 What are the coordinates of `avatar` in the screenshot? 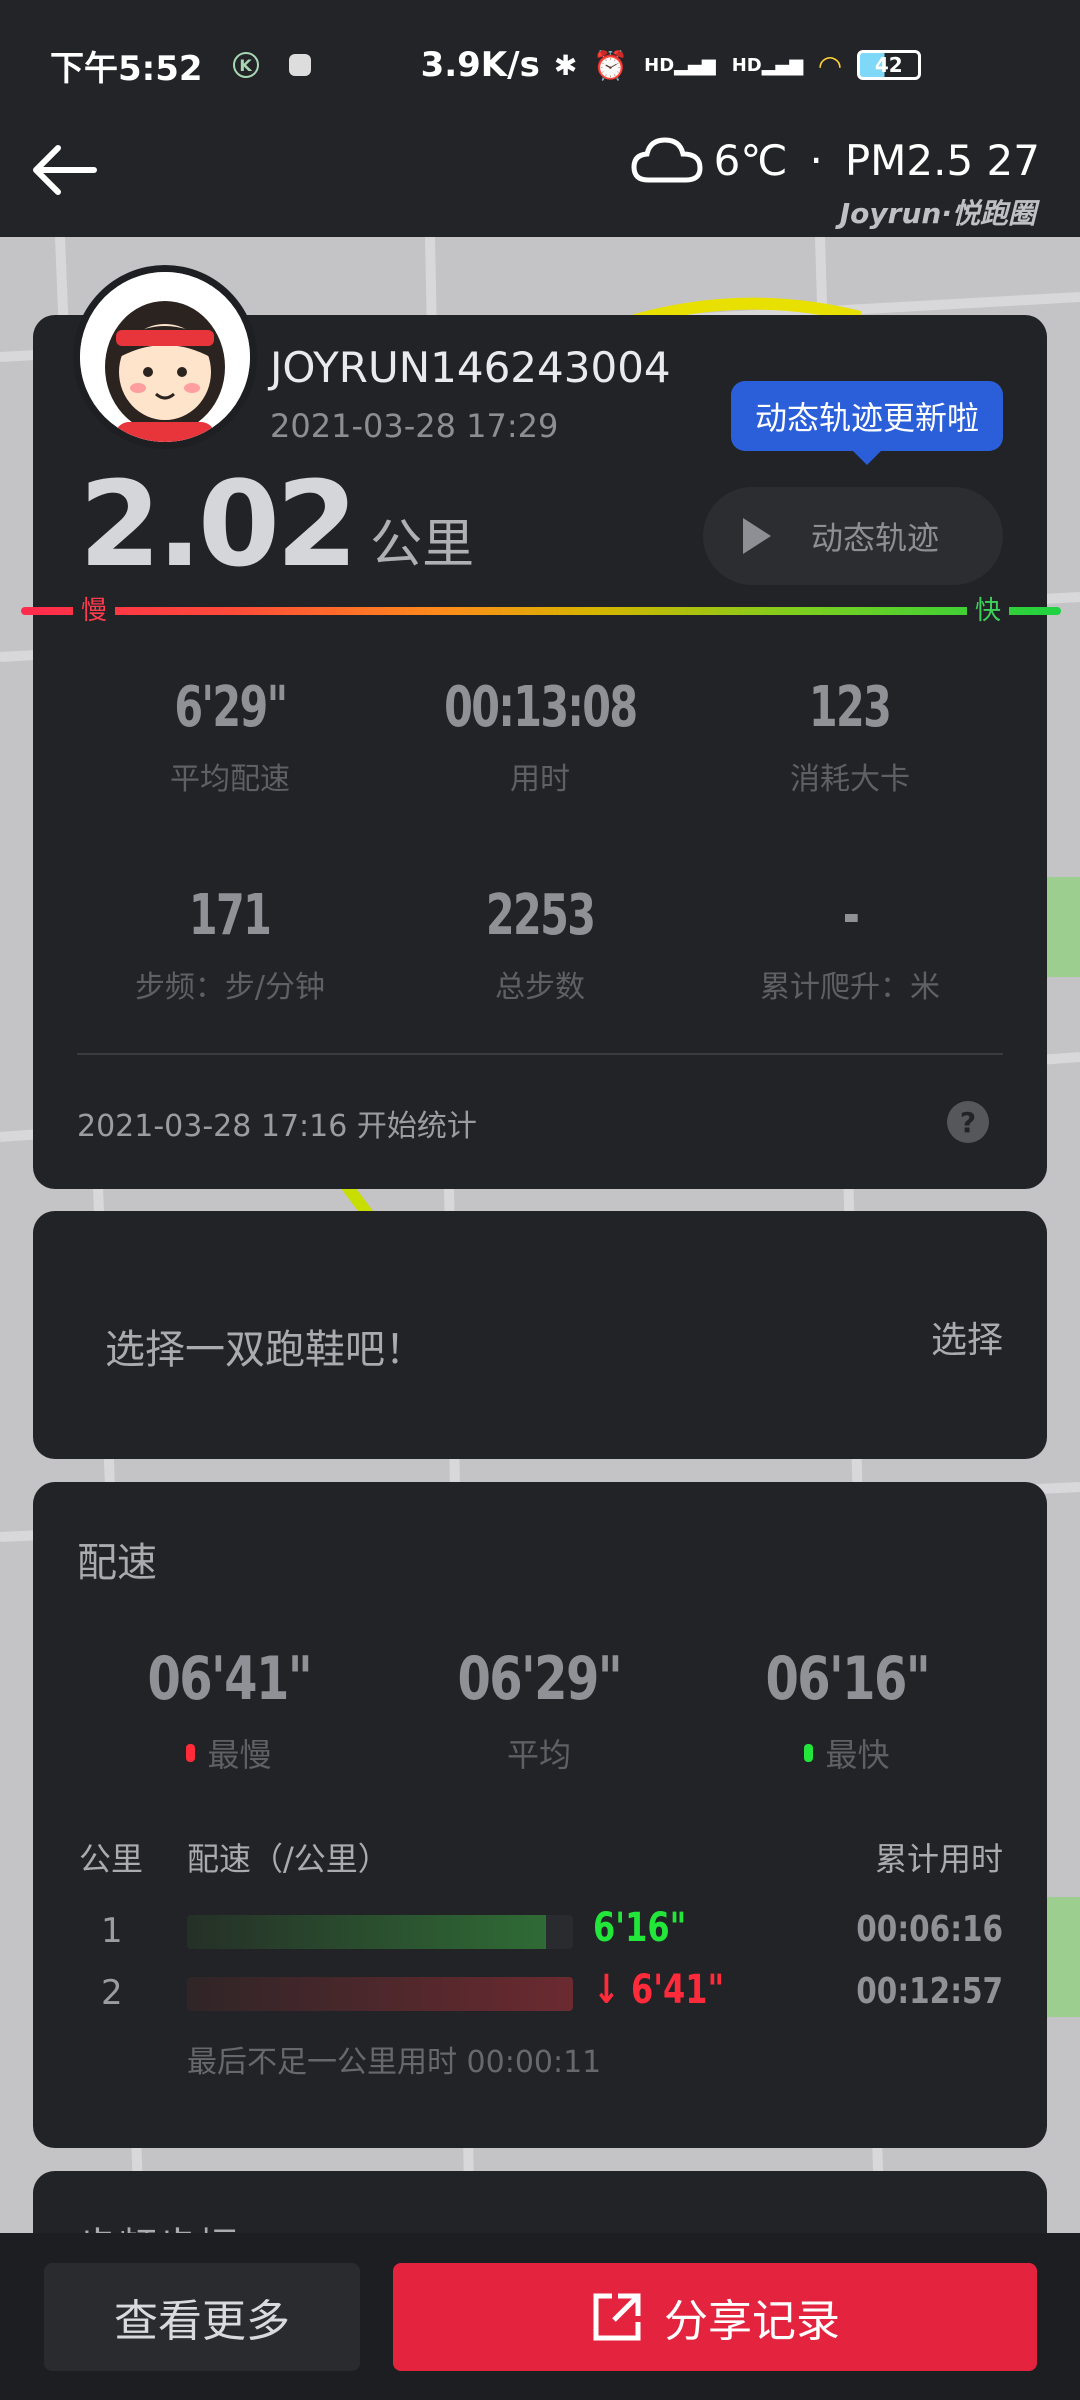 It's located at (165, 357).